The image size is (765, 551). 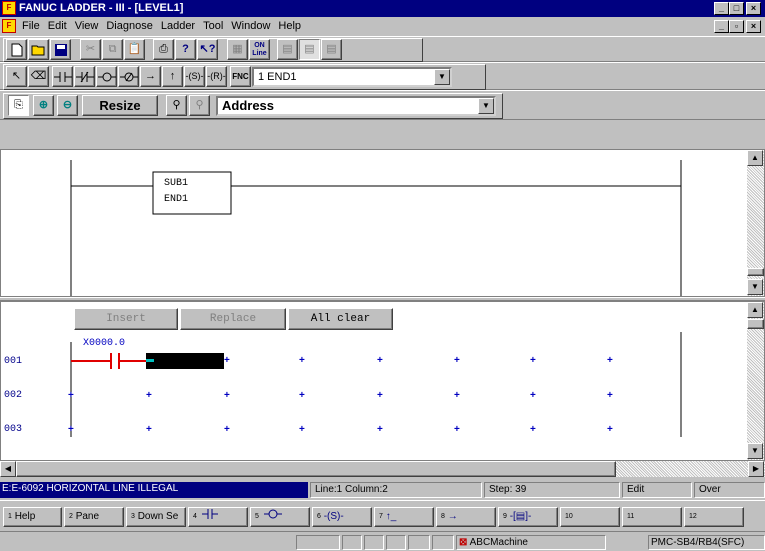 What do you see at coordinates (287, 49) in the screenshot?
I see `view1-icon: ▤` at bounding box center [287, 49].